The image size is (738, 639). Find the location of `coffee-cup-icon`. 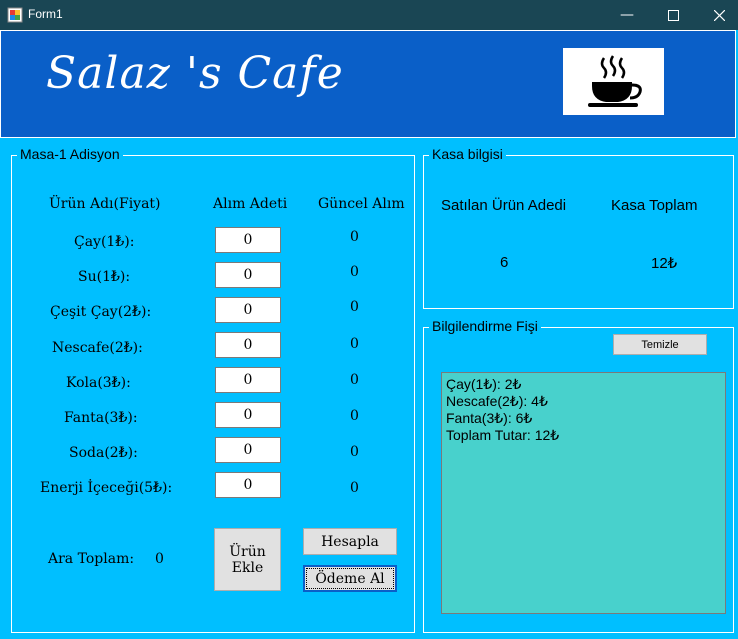

coffee-cup-icon is located at coordinates (614, 80).